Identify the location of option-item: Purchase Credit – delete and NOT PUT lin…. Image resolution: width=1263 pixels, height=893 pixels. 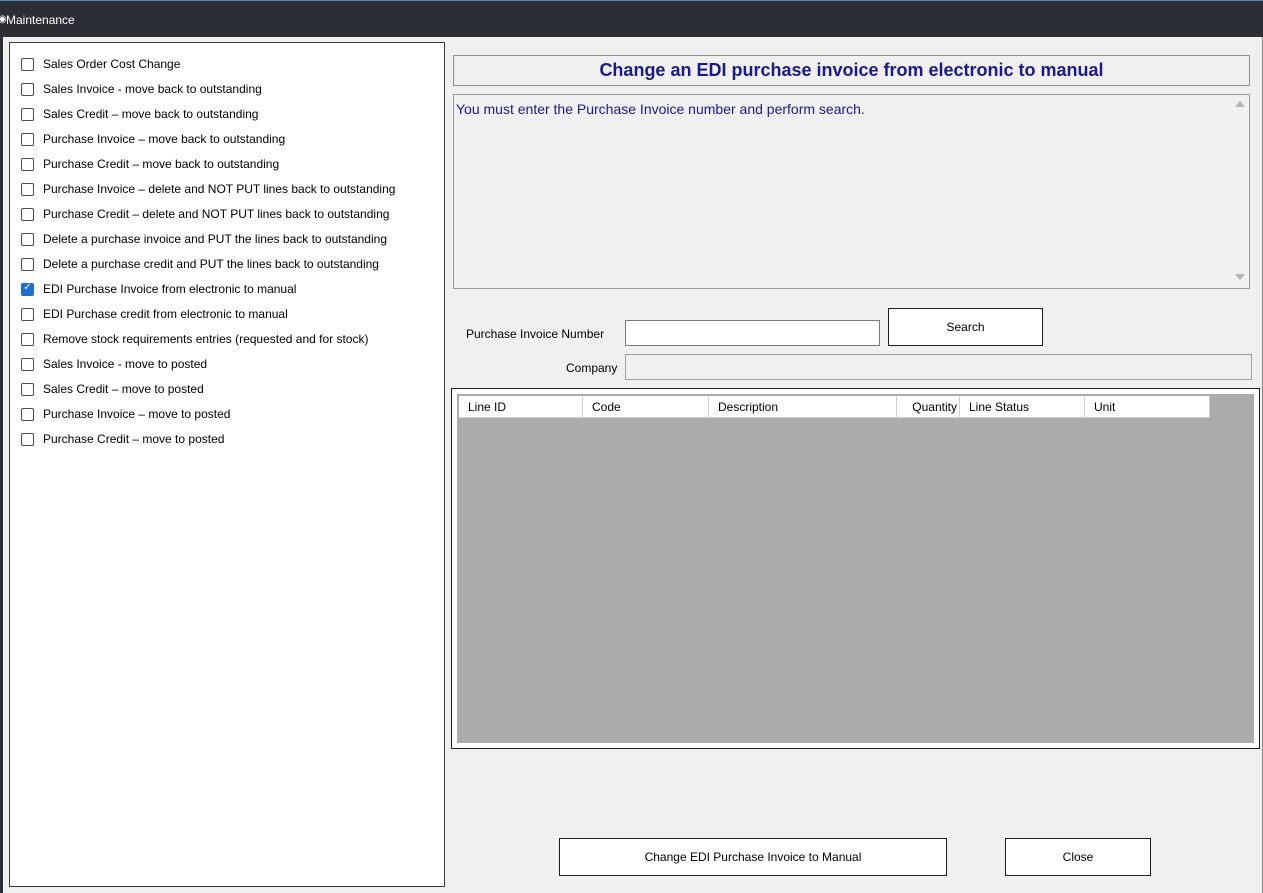
(205, 214).